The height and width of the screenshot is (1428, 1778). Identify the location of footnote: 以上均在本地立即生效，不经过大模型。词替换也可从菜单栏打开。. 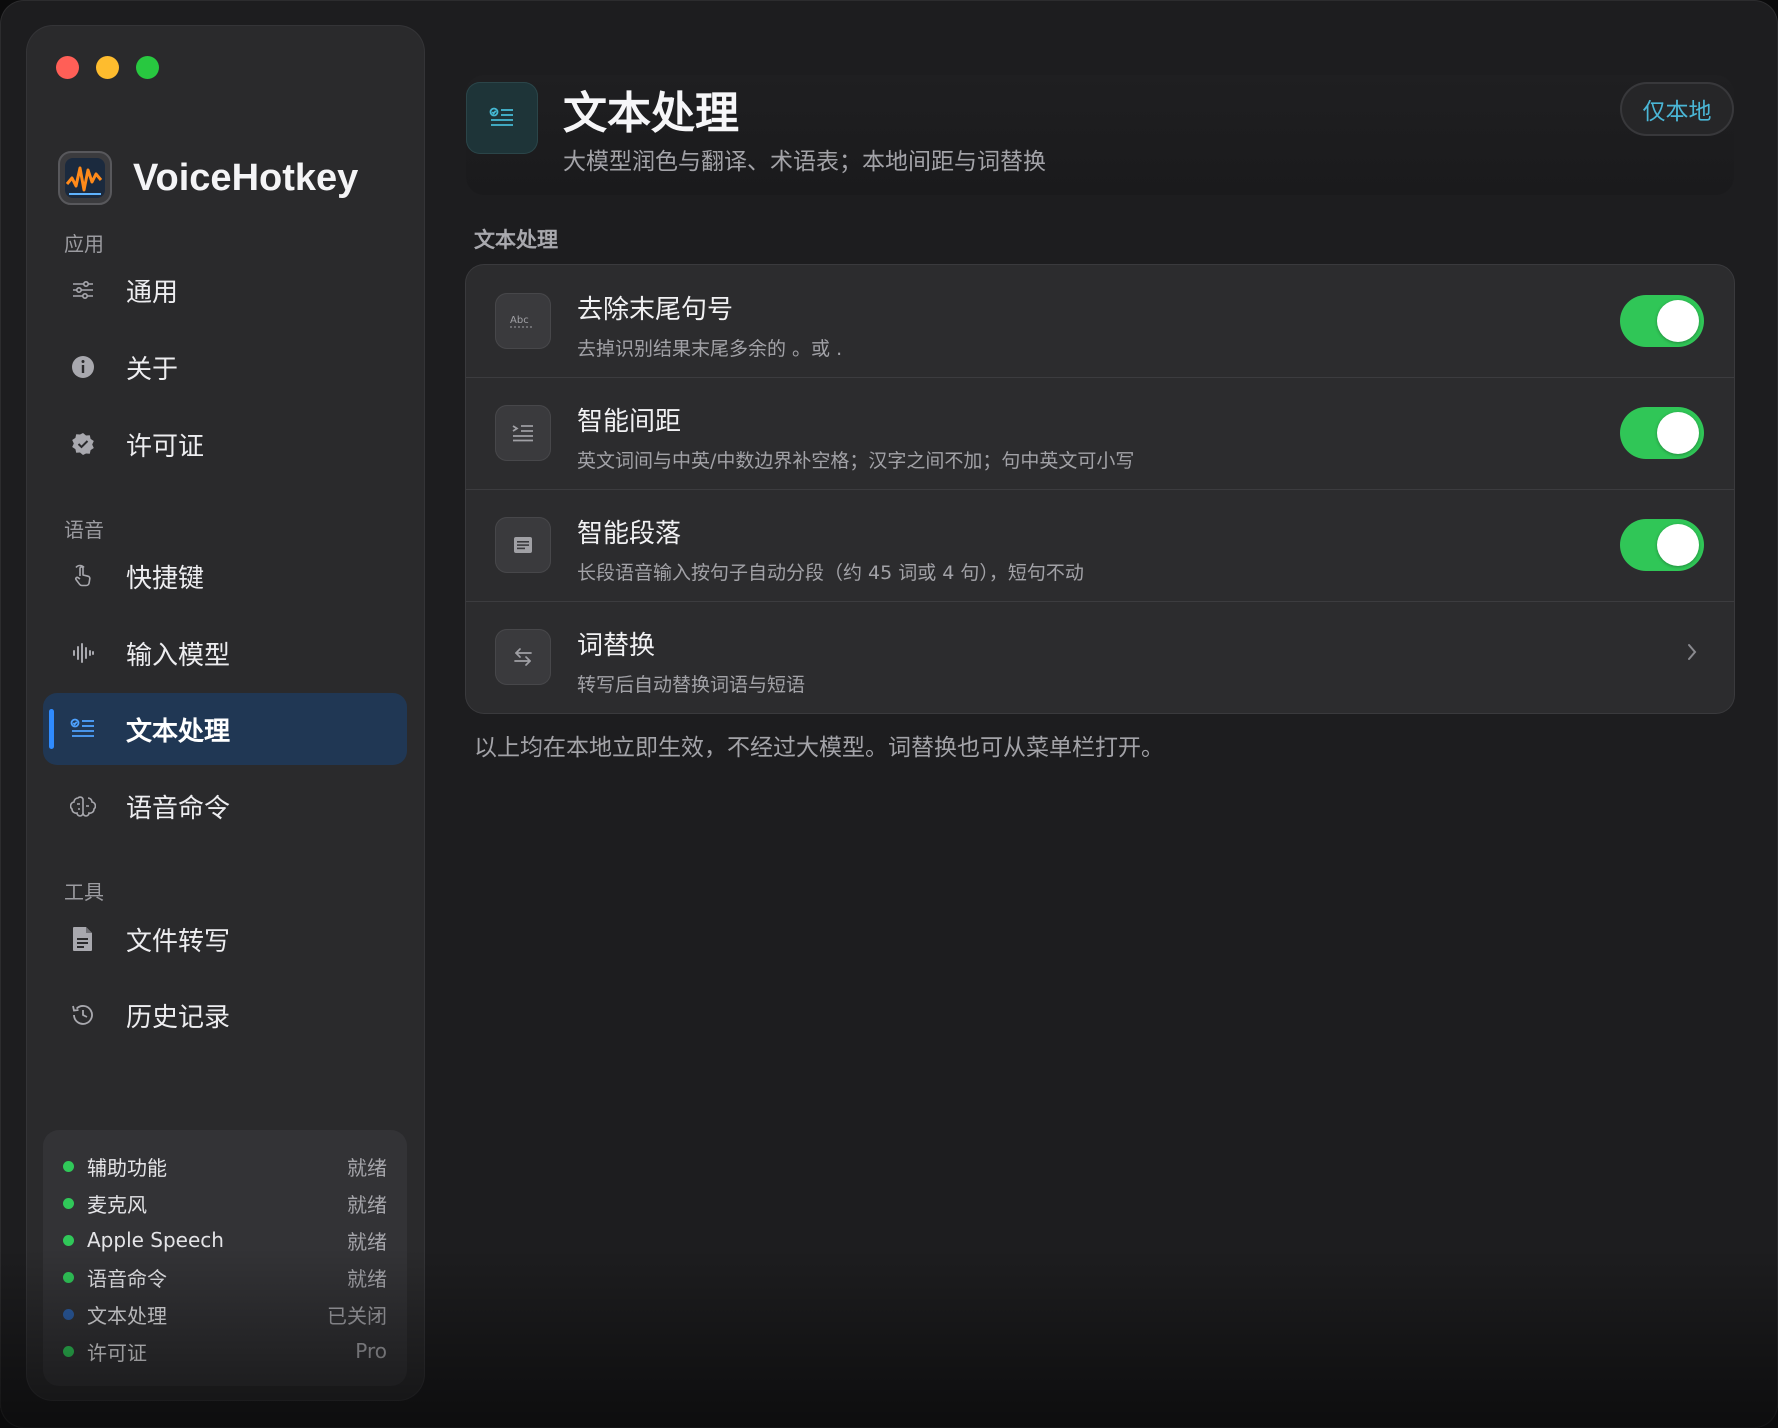
(819, 748).